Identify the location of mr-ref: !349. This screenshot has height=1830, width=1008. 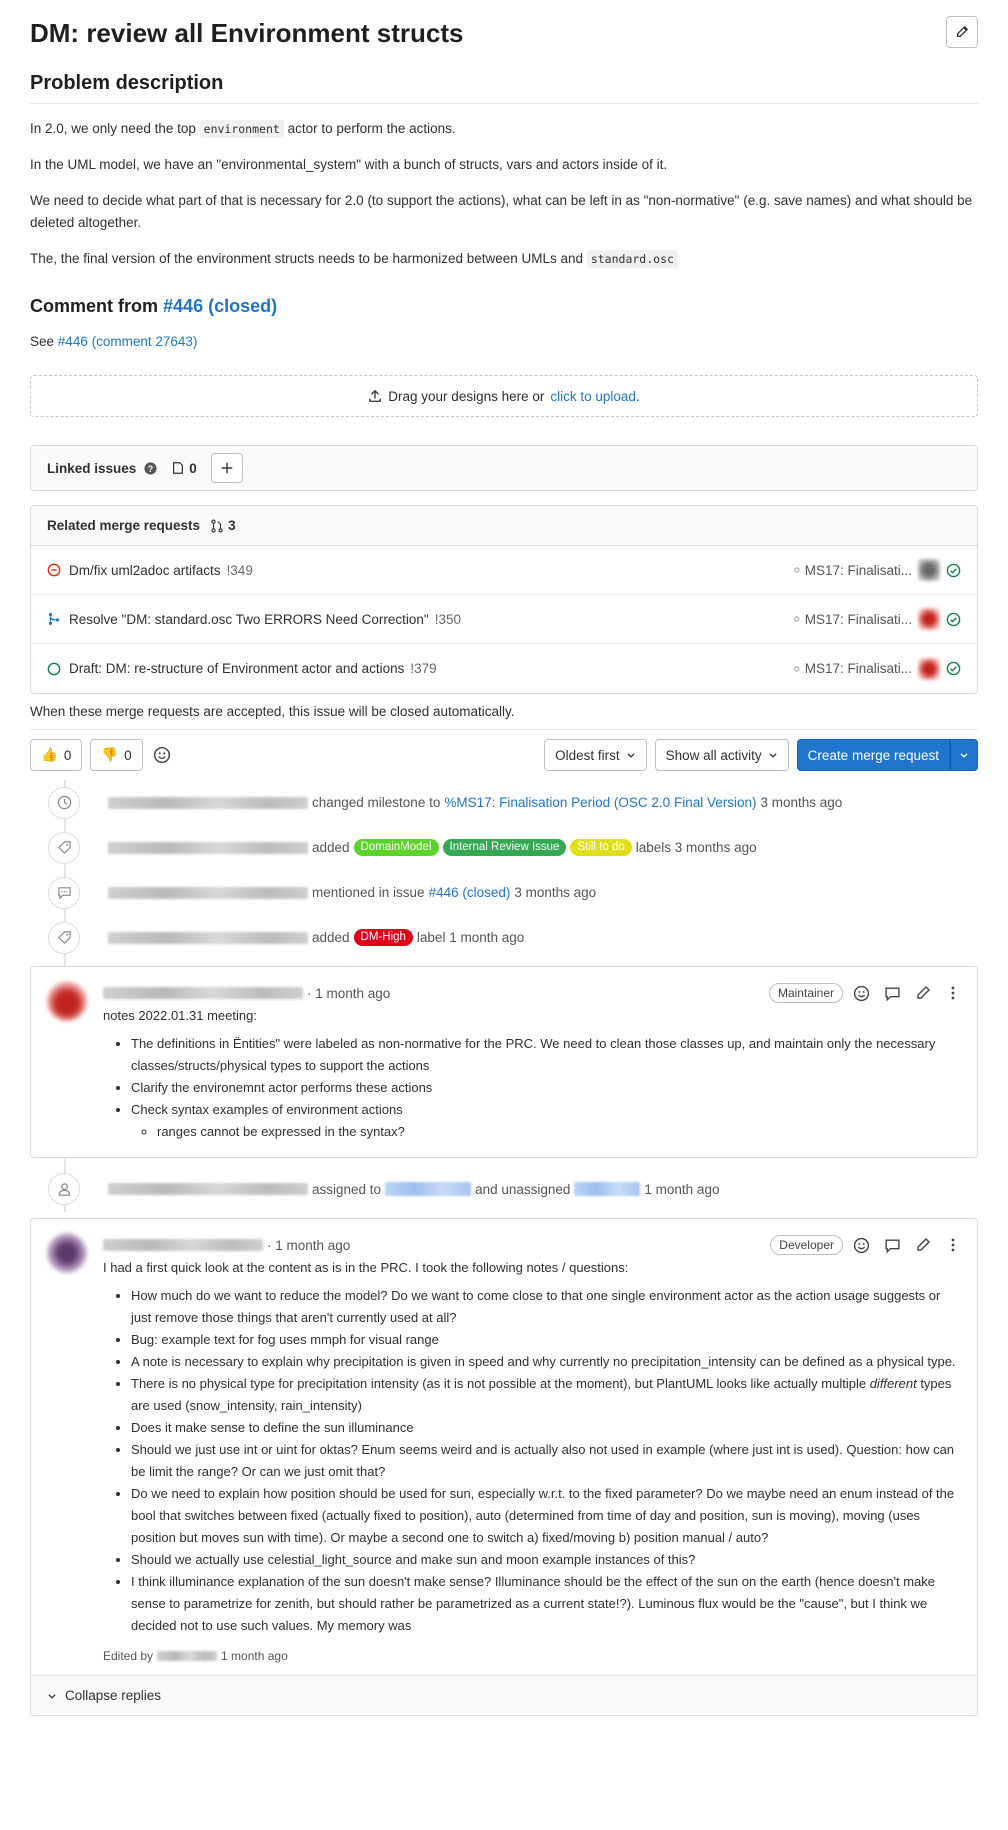
(239, 570).